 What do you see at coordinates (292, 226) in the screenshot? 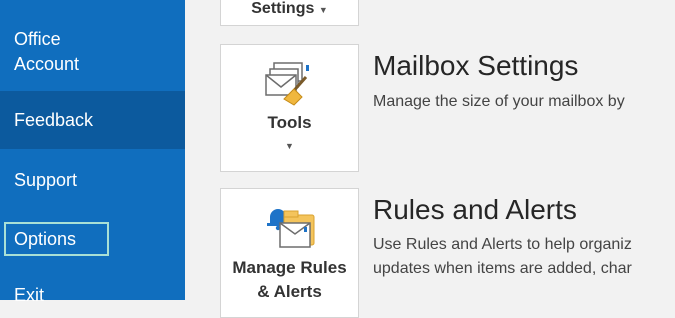
I see `bell-folder-envelope-icon` at bounding box center [292, 226].